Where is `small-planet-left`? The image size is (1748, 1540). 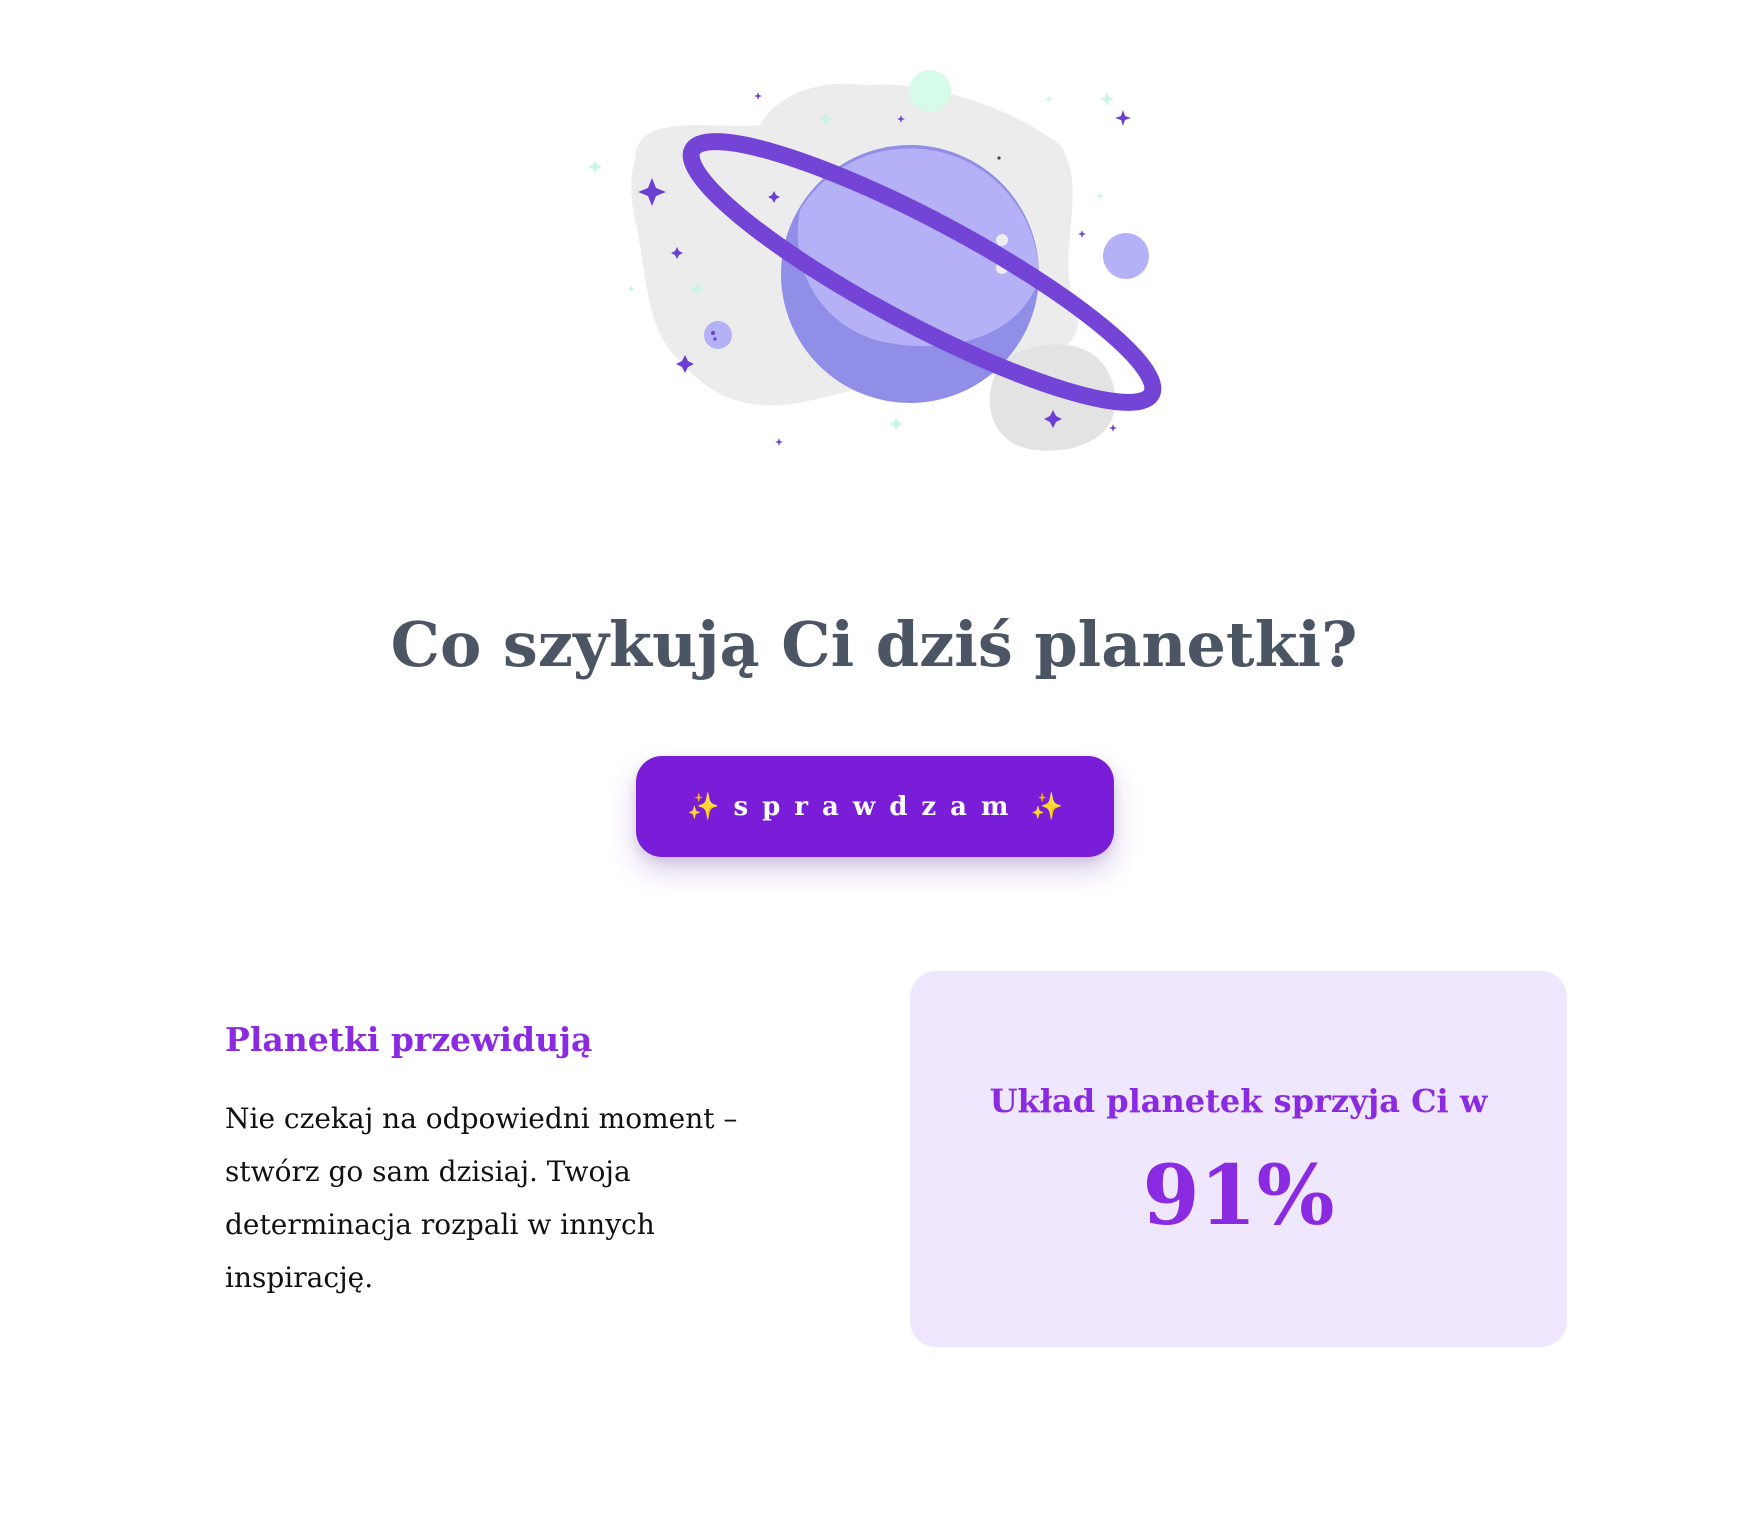
small-planet-left is located at coordinates (718, 335).